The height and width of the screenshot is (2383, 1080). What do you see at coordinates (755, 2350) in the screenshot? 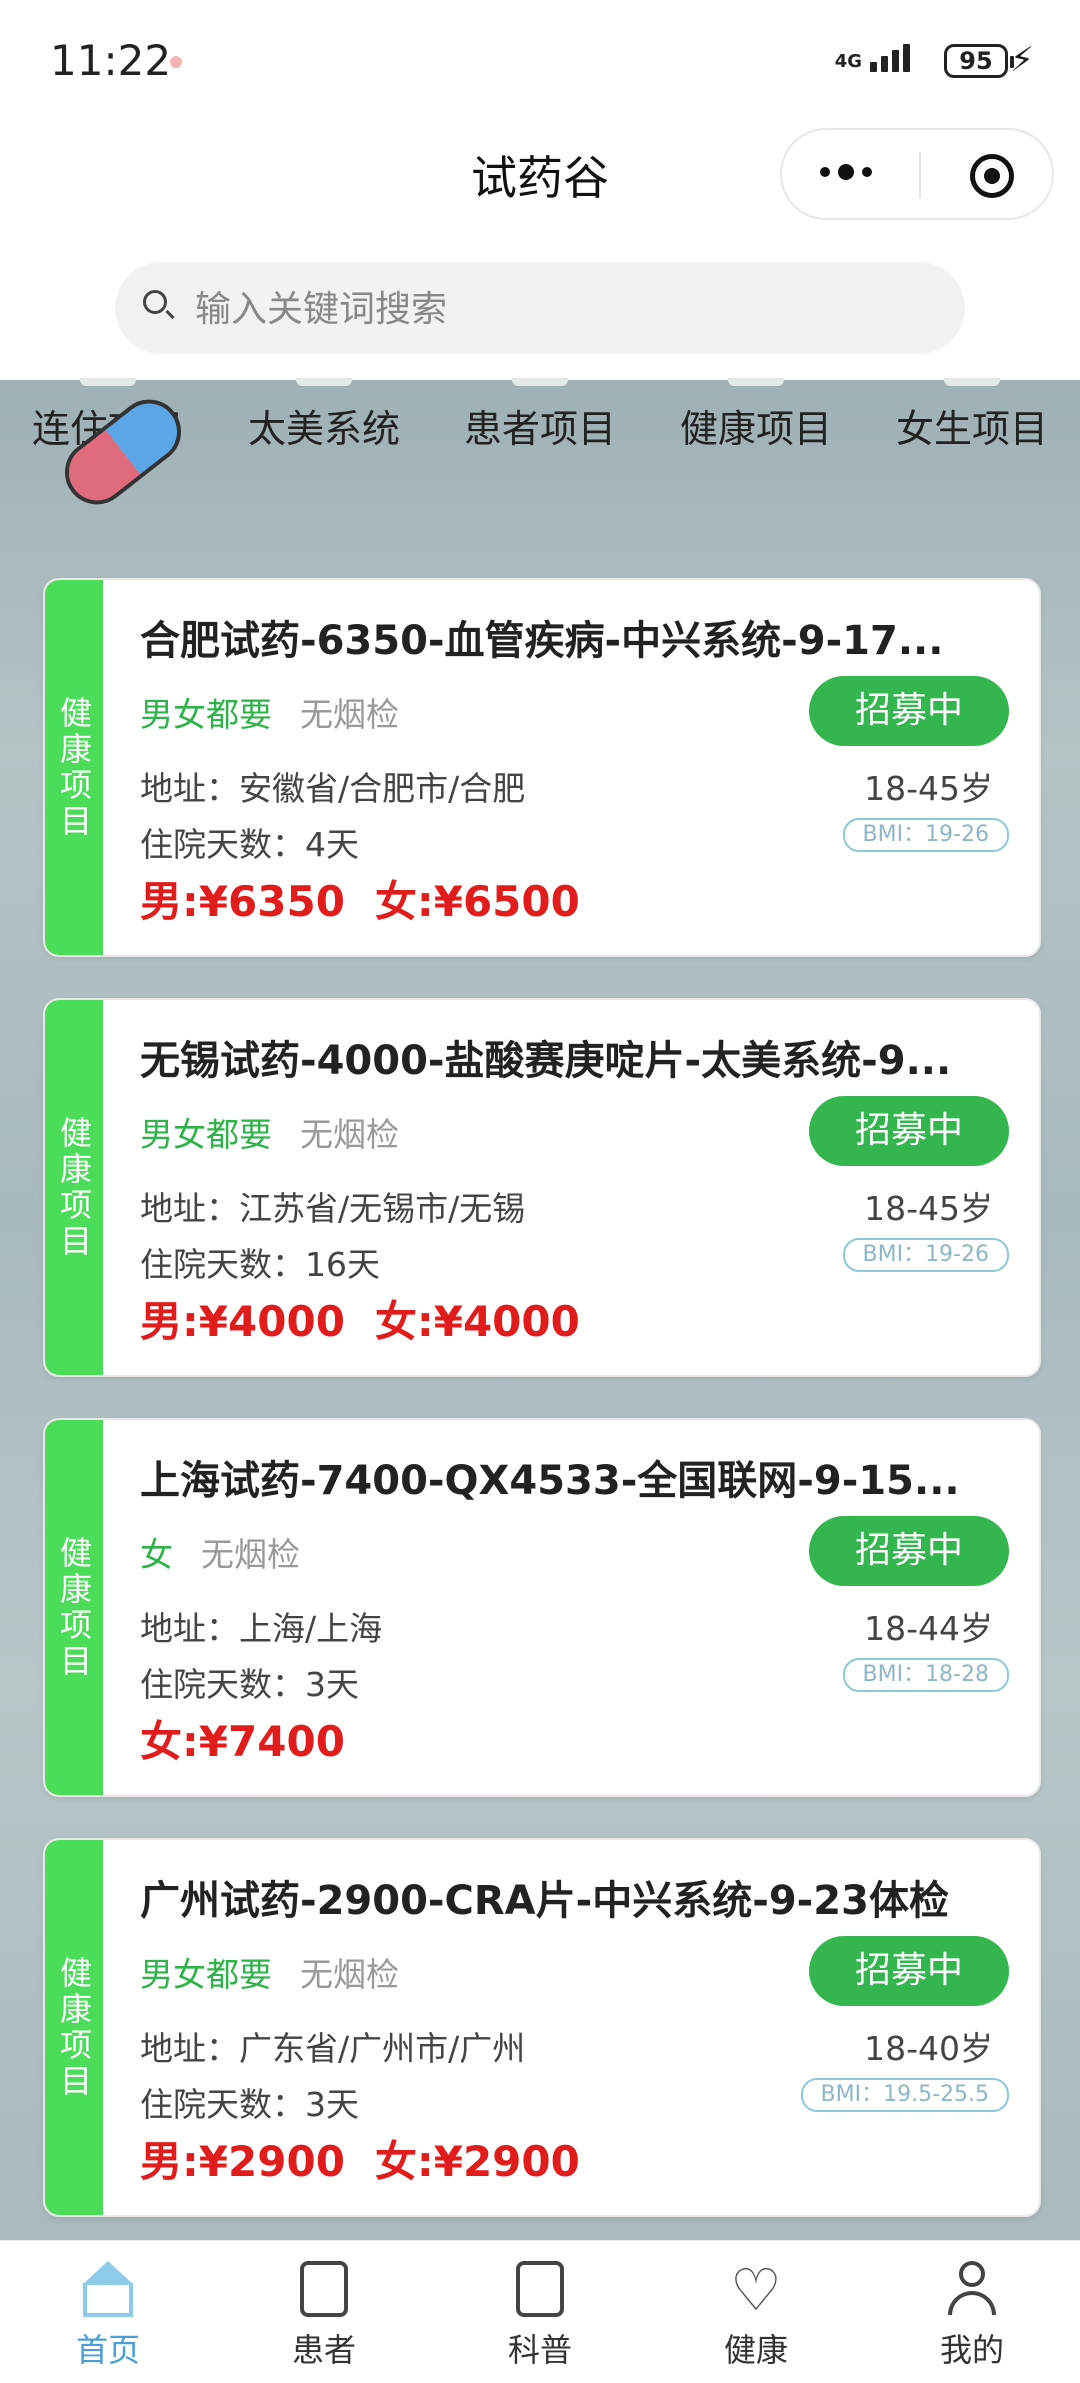
I see `tab-label: 健康` at bounding box center [755, 2350].